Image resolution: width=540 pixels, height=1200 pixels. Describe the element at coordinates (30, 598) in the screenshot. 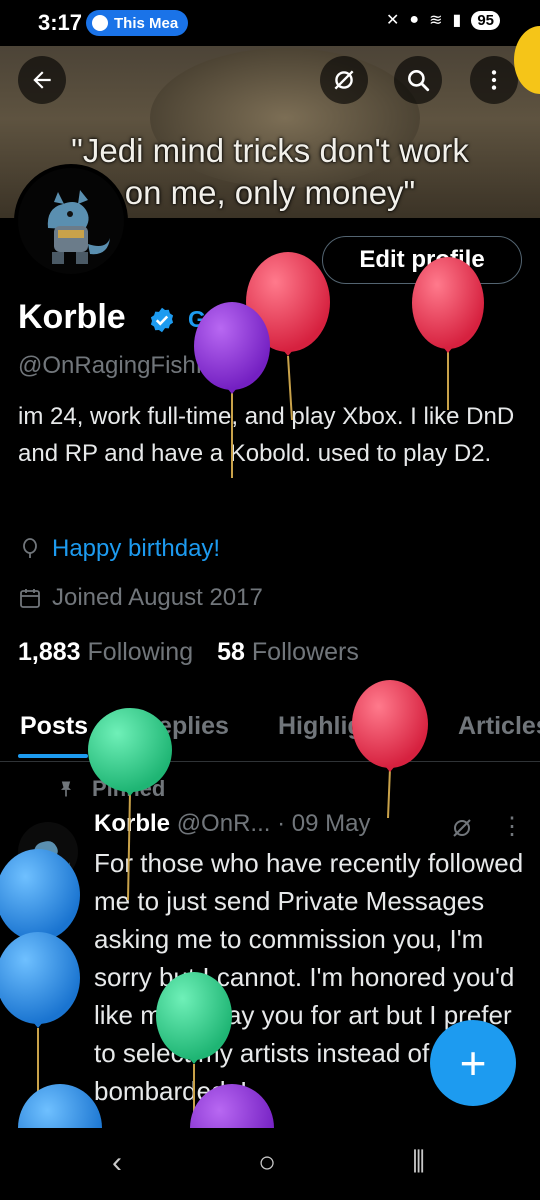

I see `calendar-icon` at that location.